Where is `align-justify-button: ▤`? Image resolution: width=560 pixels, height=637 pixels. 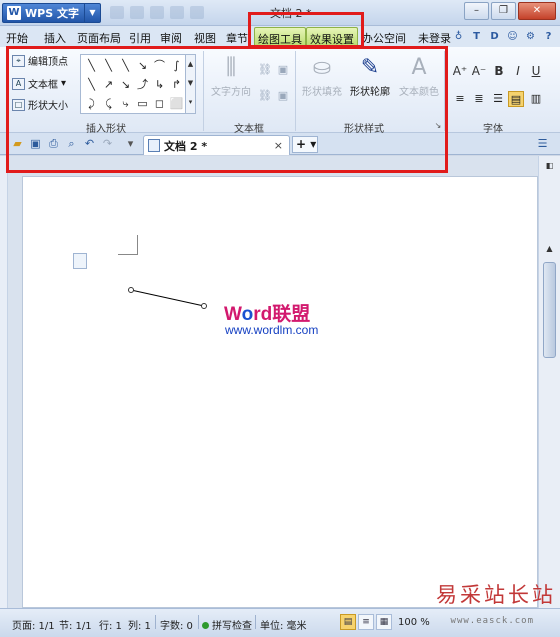
align-justify-button: ▤ is located at coordinates (516, 99).